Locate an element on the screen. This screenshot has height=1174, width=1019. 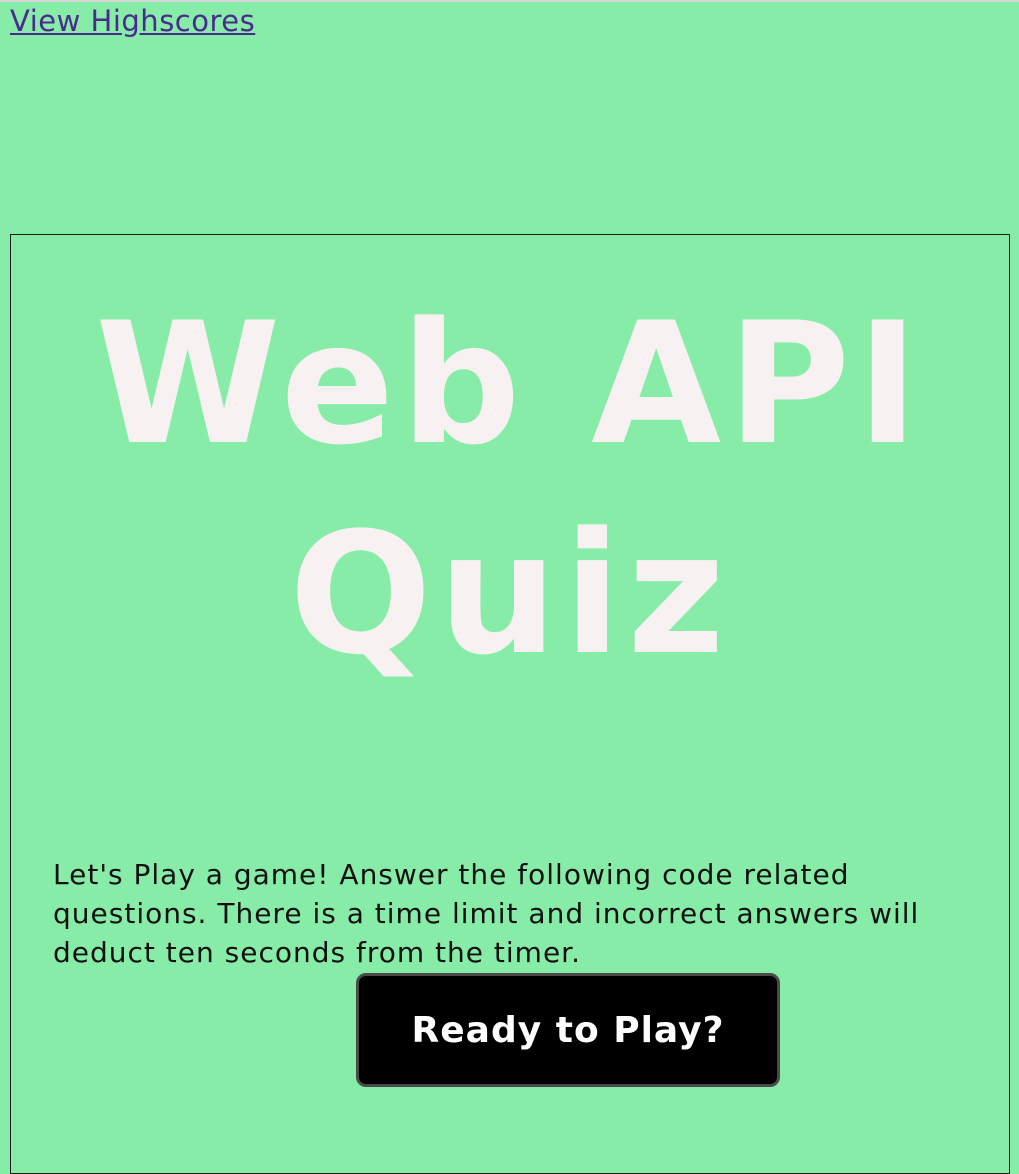
title-line-1: Web API is located at coordinates (510, 384).